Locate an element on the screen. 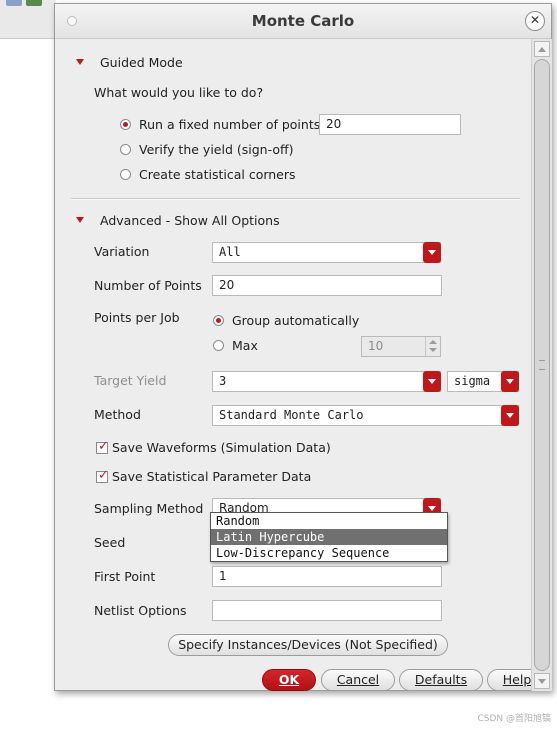 This screenshot has height=730, width=557. radio-fixed-points is located at coordinates (125, 124).